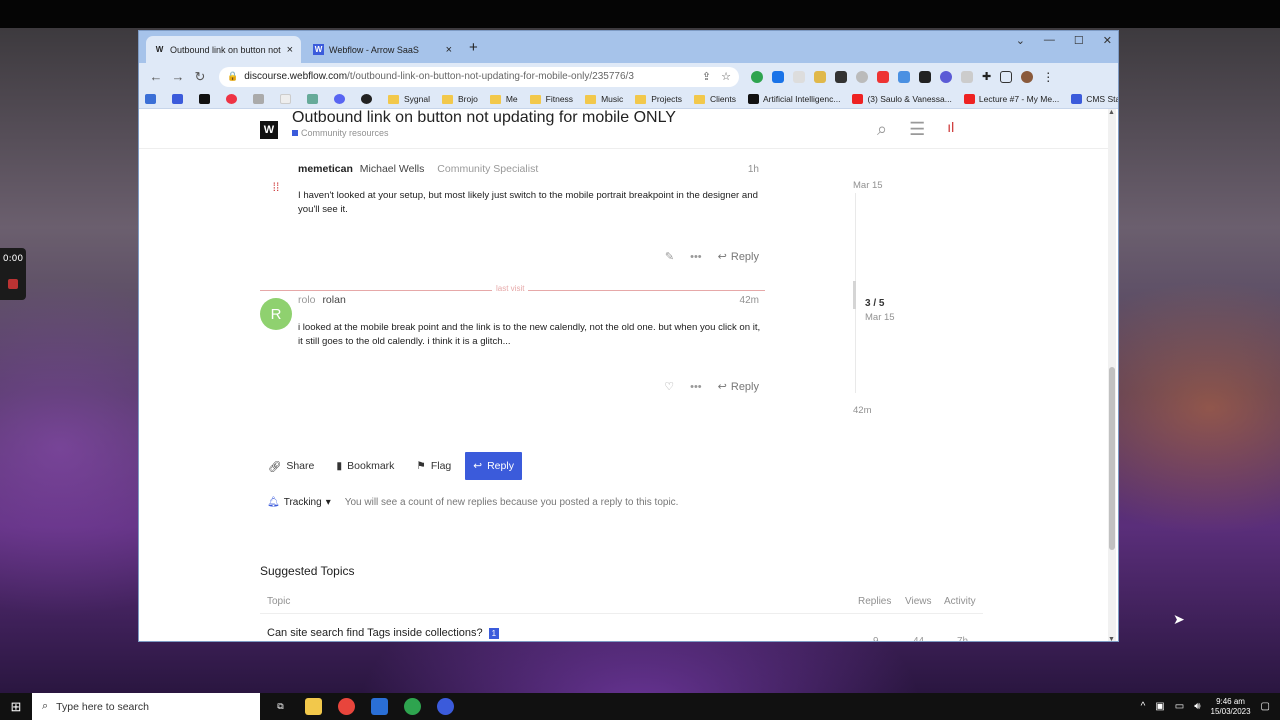 Image resolution: width=1280 pixels, height=720 pixels. I want to click on notifications-icon: ▢, so click(1265, 706).